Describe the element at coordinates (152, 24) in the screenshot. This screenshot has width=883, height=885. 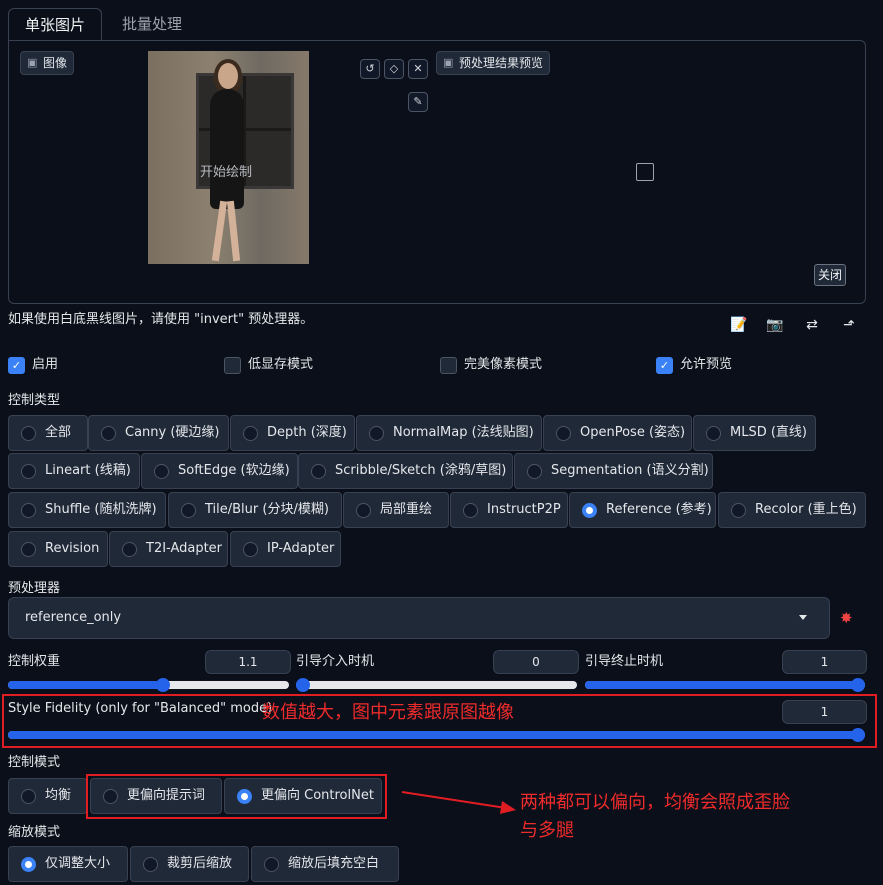
I see `tab-batch: 批量处理` at that location.